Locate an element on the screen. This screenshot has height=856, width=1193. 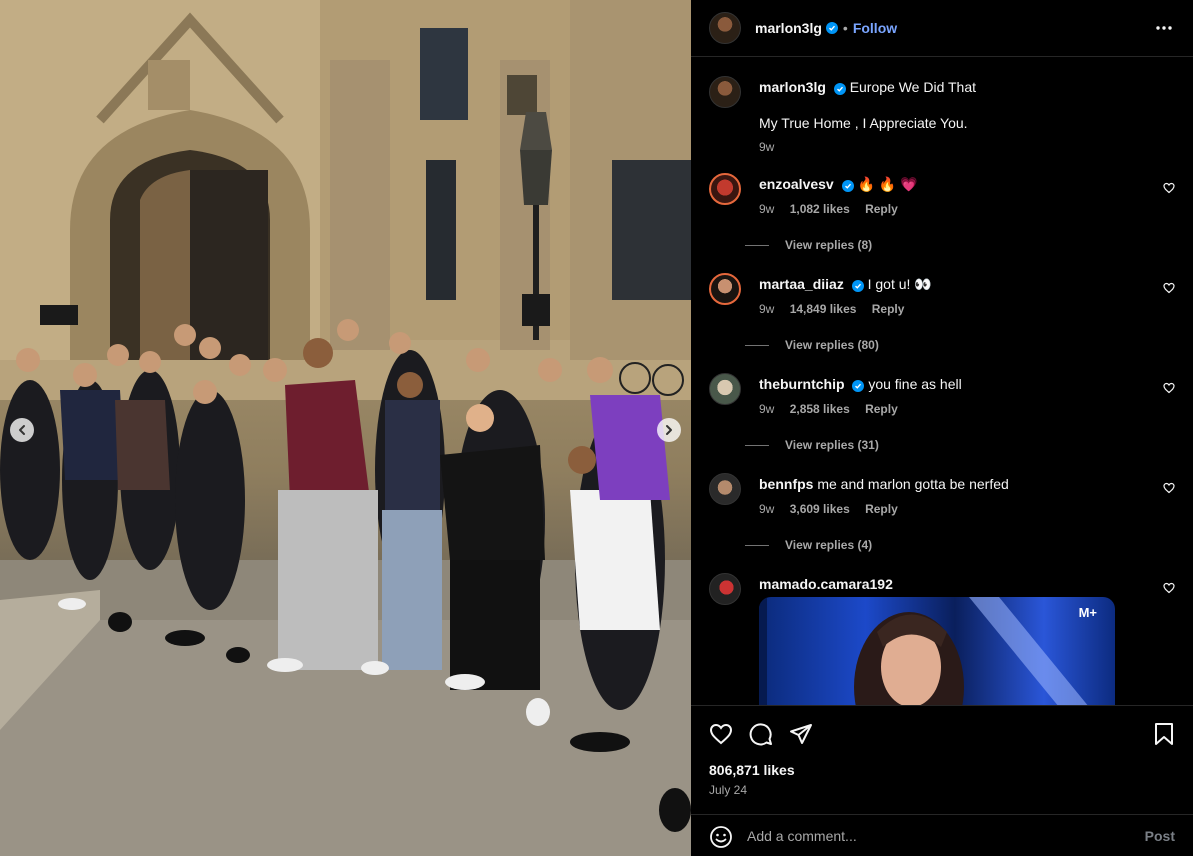
view-replies-button: View replies (8) is located at coordinates (808, 245).